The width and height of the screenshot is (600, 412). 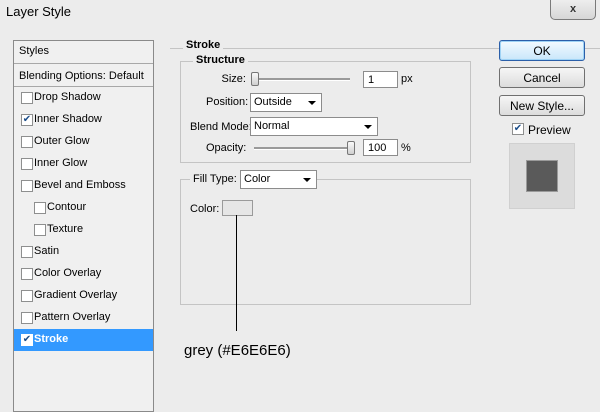 What do you see at coordinates (34, 51) in the screenshot?
I see `styles-header: Styles` at bounding box center [34, 51].